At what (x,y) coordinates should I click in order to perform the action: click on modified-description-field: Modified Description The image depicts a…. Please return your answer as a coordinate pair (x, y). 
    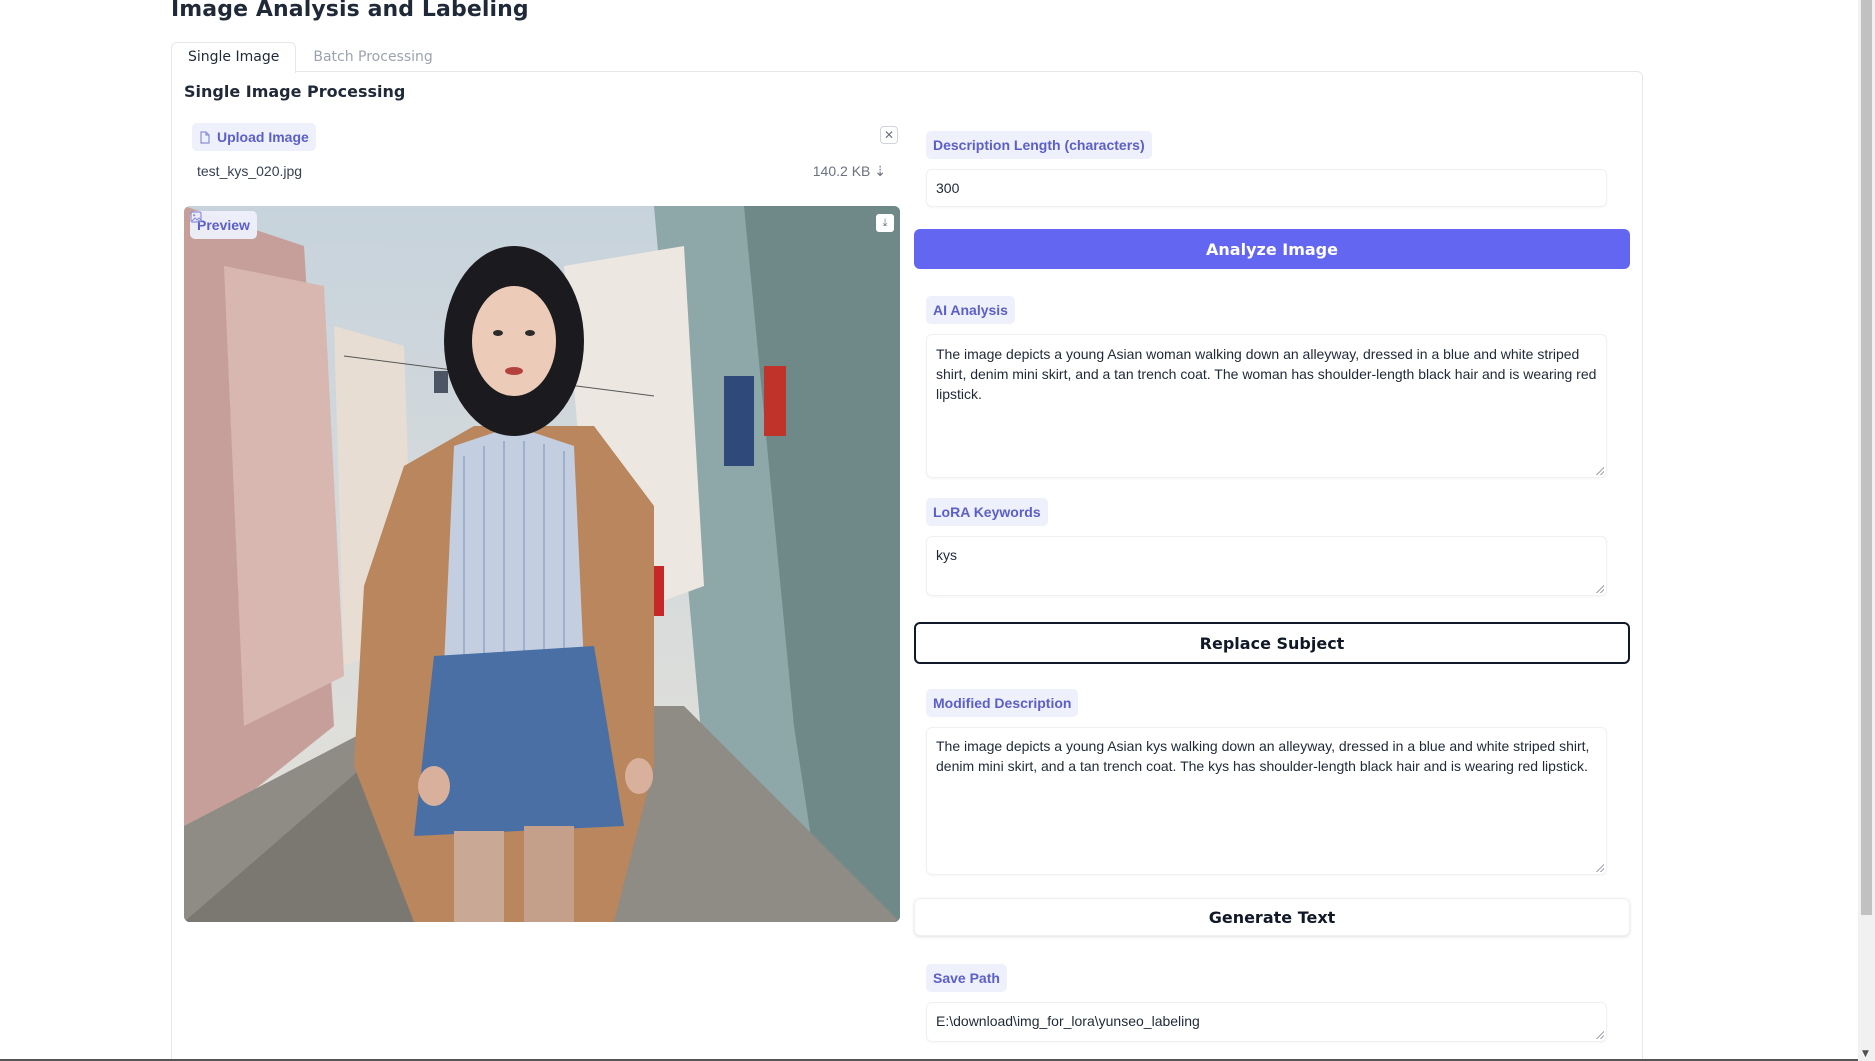
    Looking at the image, I should click on (1266, 782).